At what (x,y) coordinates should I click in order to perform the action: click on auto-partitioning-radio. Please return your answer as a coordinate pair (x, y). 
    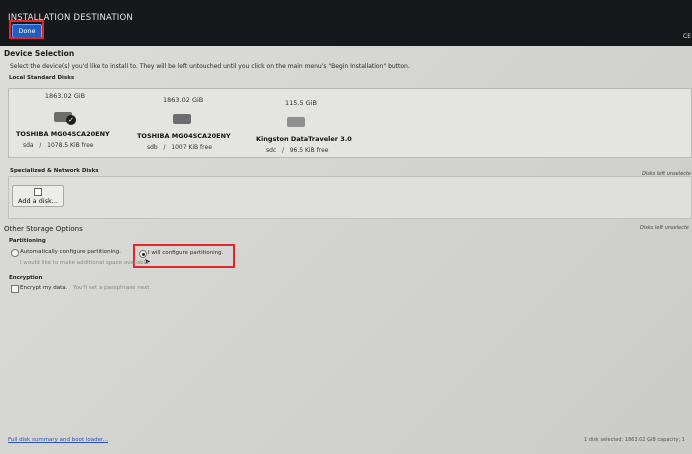
    Looking at the image, I should click on (15, 253).